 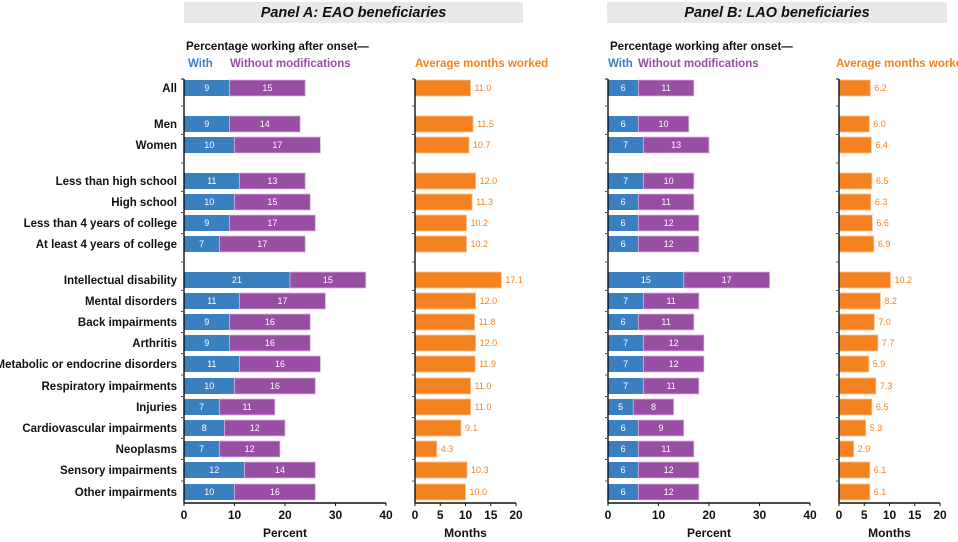 I want to click on panel-a-bar-months-label: 10.2, so click(x=480, y=244).